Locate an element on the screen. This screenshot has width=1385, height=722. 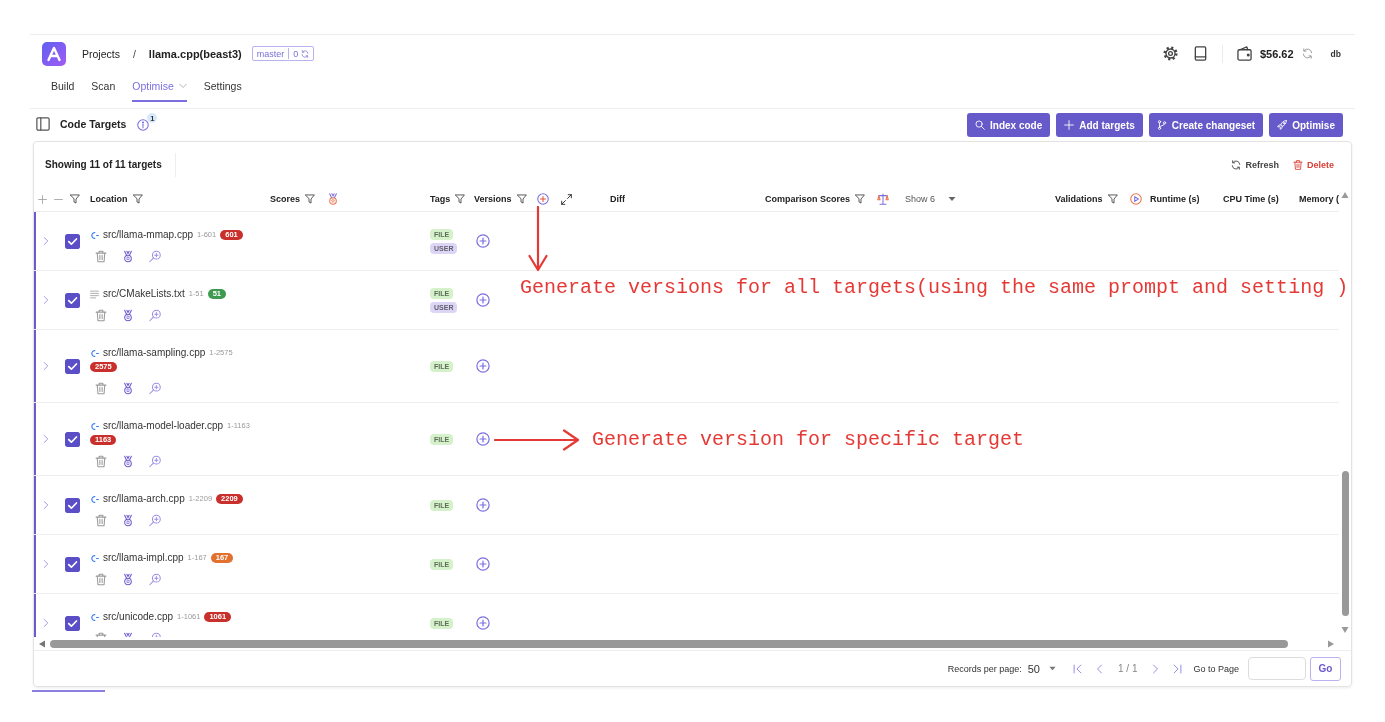
page-size-select: 50 is located at coordinates (1041, 668).